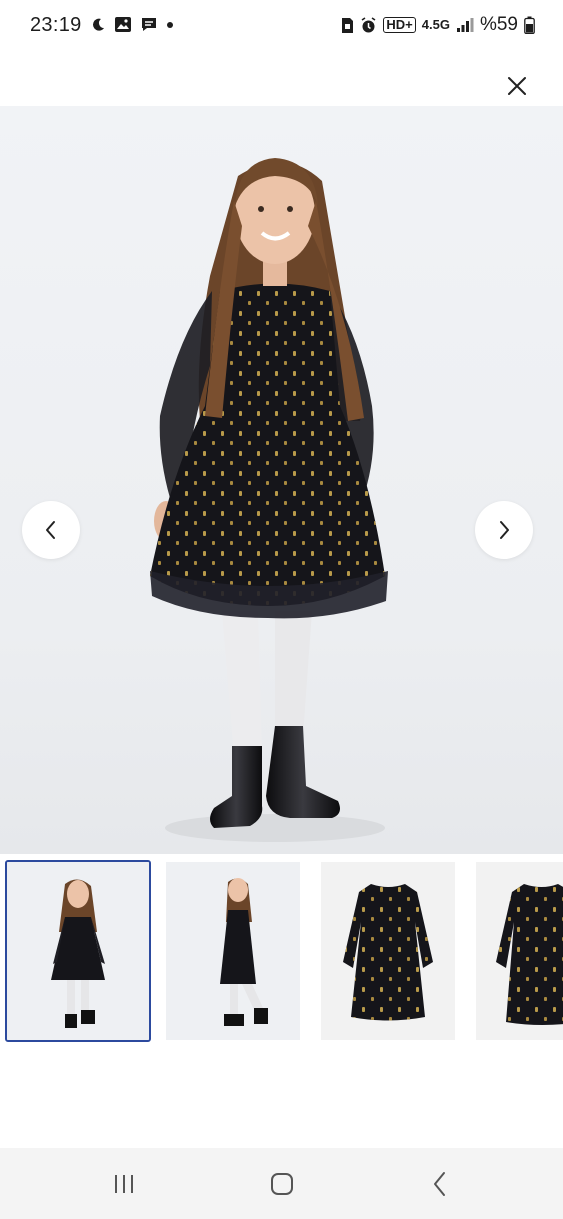 The height and width of the screenshot is (1219, 563). I want to click on chevron-left-icon, so click(50, 530).